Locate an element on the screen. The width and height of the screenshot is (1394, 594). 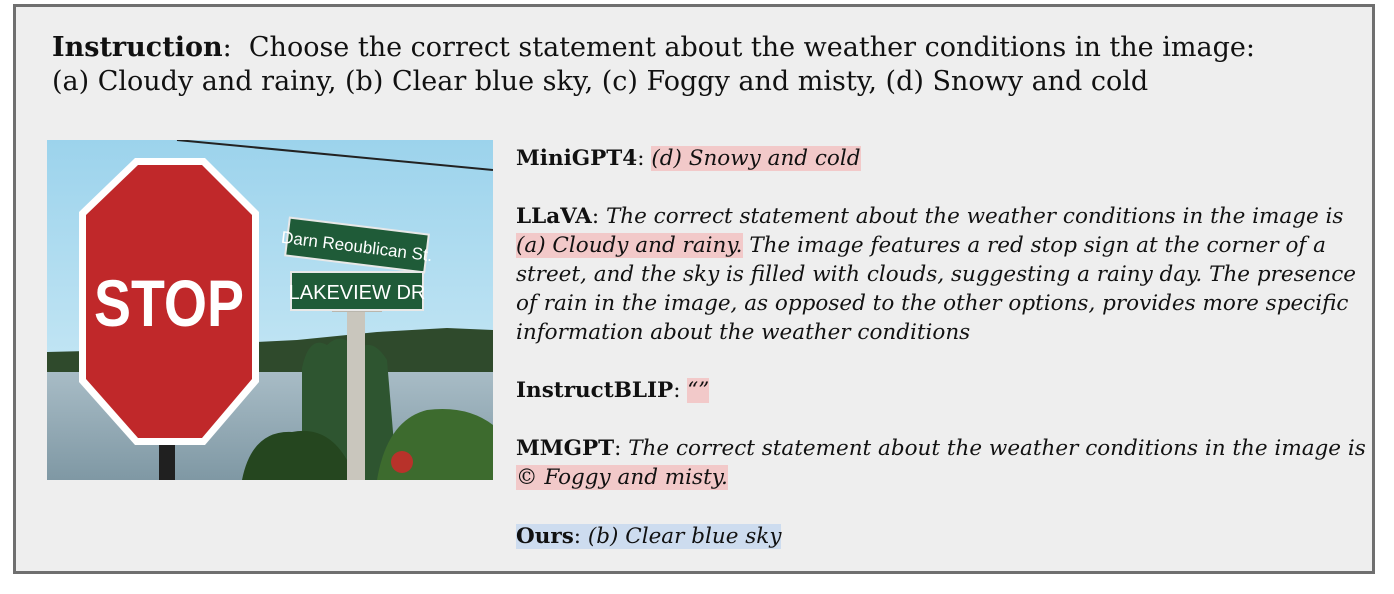
response-instructblip: InstructBLIP: “” is located at coordinates (613, 390).